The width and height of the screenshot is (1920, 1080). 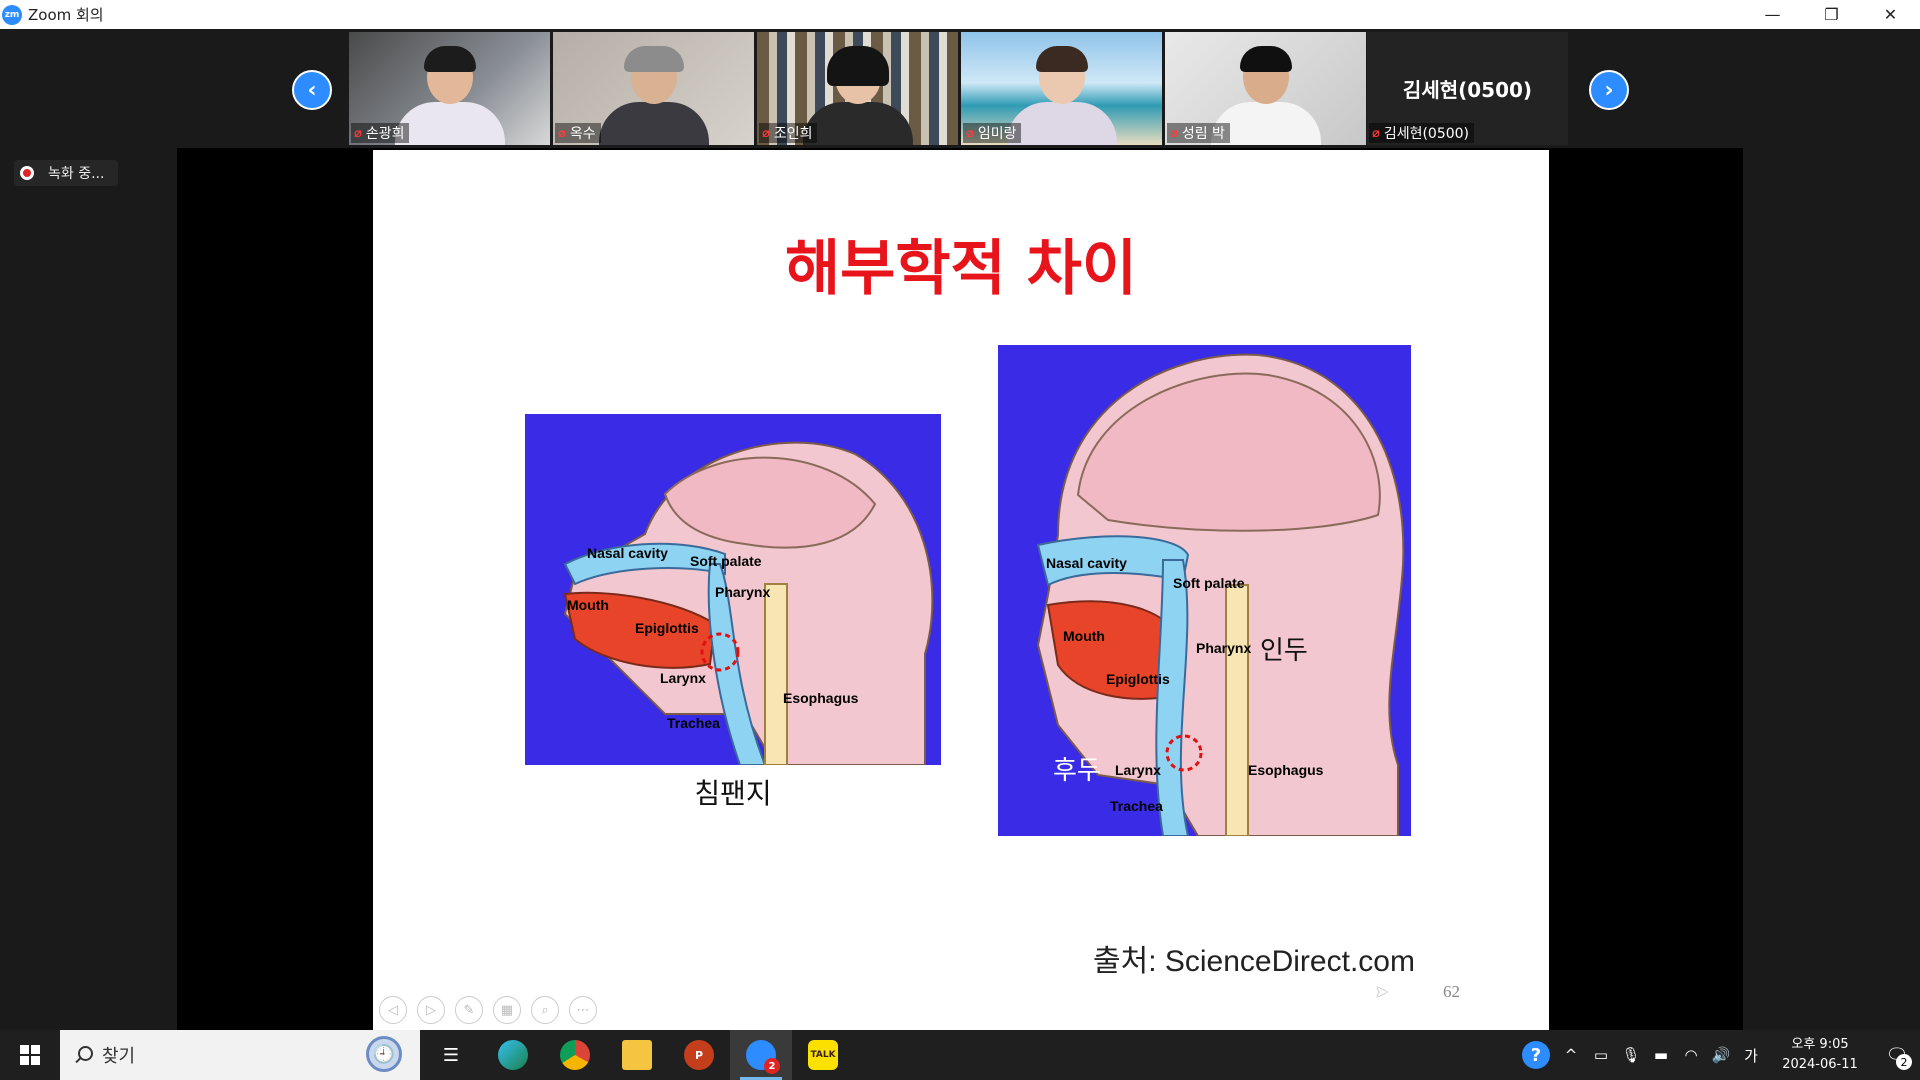 What do you see at coordinates (653, 88) in the screenshot?
I see `participant-tile: ⌀ 옥수` at bounding box center [653, 88].